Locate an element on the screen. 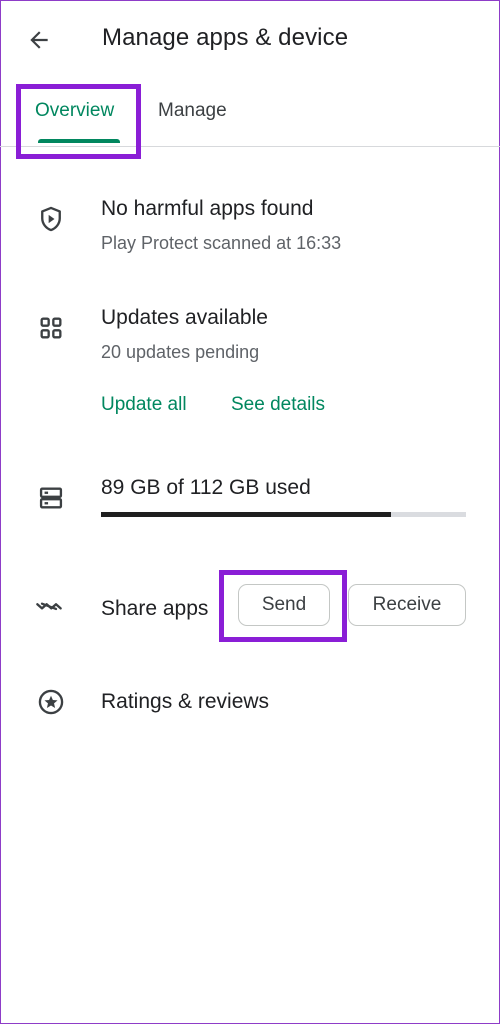  tab-overview: Overview is located at coordinates (74, 111).